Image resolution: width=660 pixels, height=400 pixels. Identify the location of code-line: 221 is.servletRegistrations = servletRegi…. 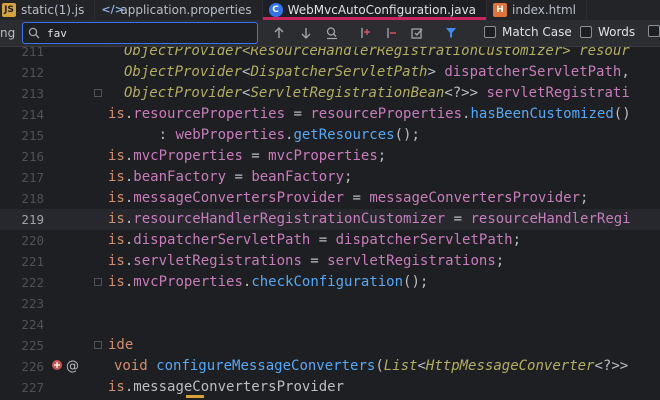
(330, 261).